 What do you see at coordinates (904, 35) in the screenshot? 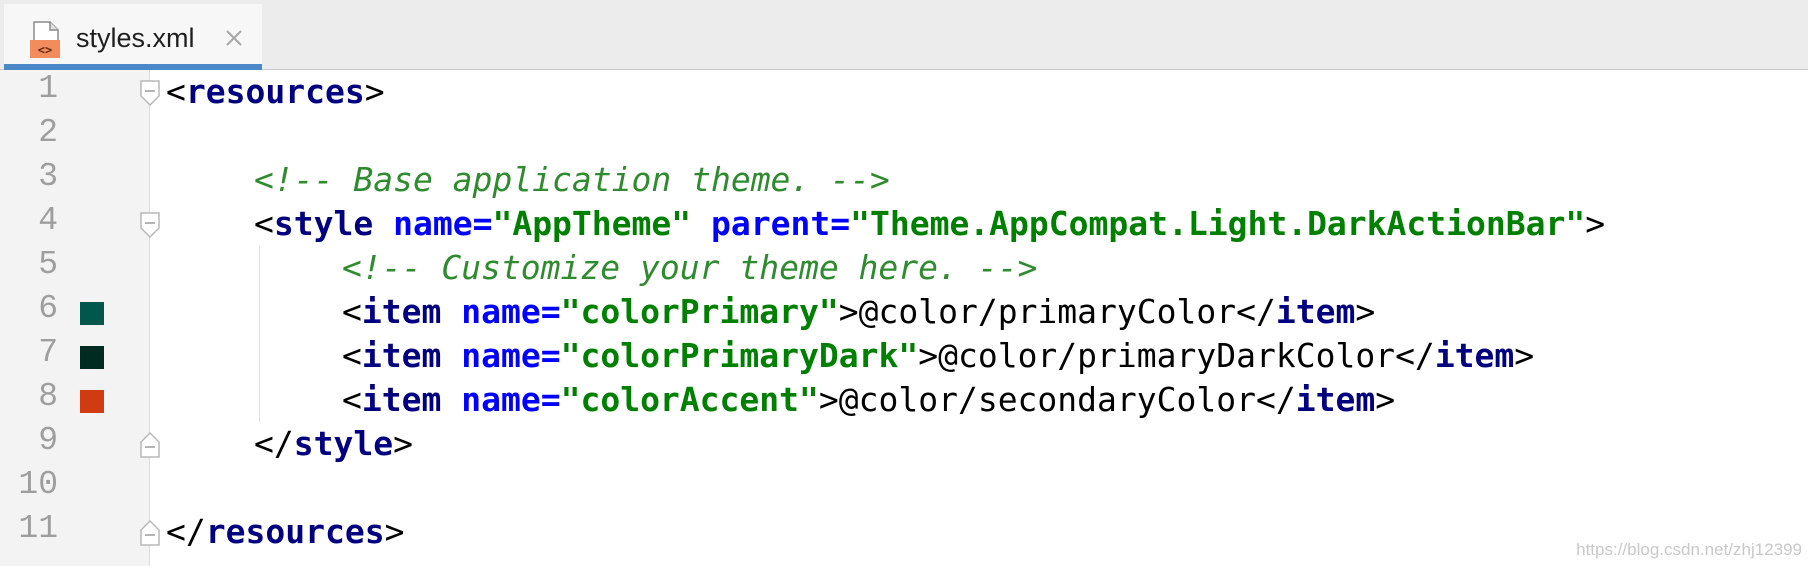
I see `tab-bar: <> styles.xml` at bounding box center [904, 35].